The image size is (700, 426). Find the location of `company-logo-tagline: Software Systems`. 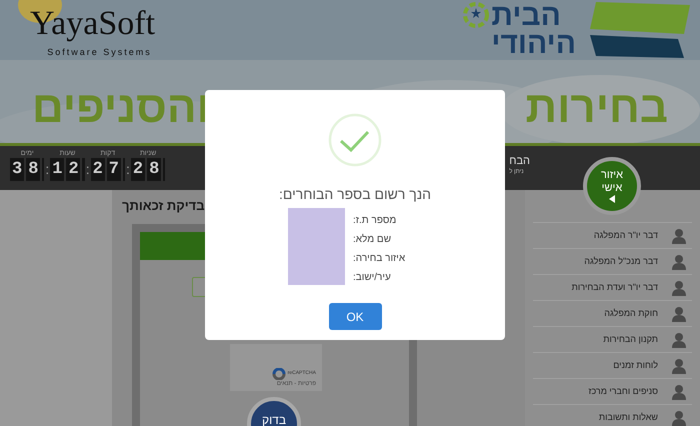

company-logo-tagline: Software Systems is located at coordinates (99, 52).